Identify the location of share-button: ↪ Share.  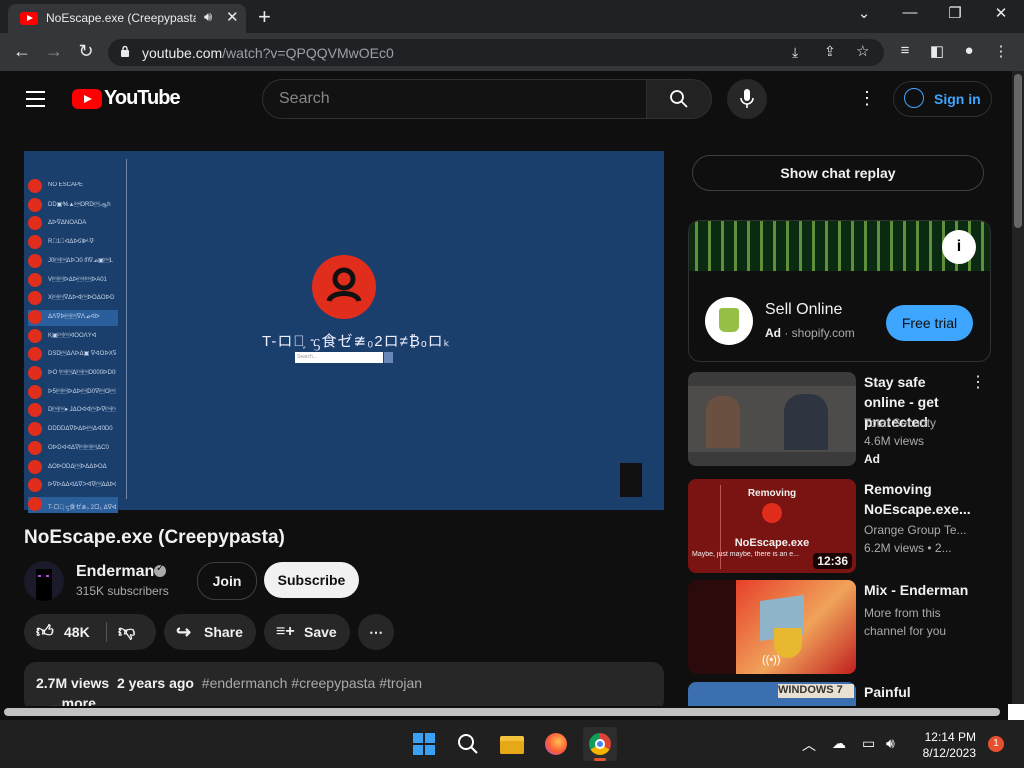
(210, 632).